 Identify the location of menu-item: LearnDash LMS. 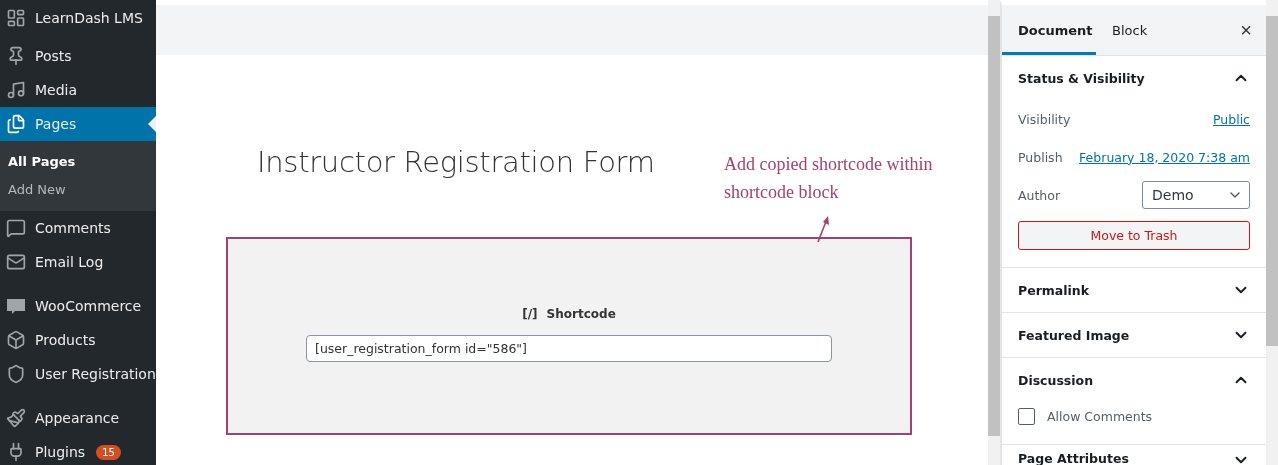
(78, 18).